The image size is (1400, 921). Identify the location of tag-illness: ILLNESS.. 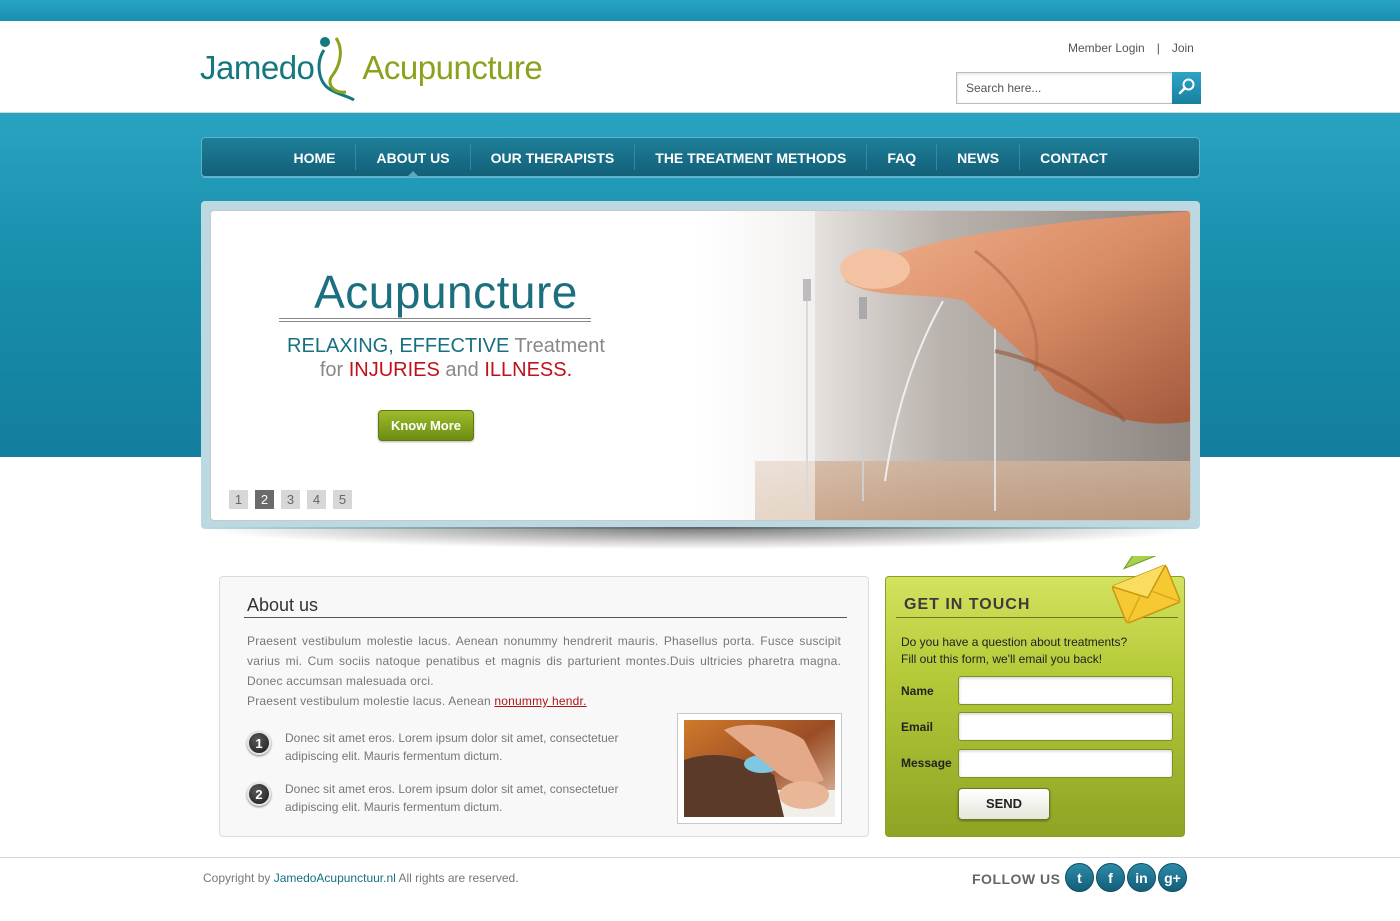
(528, 370).